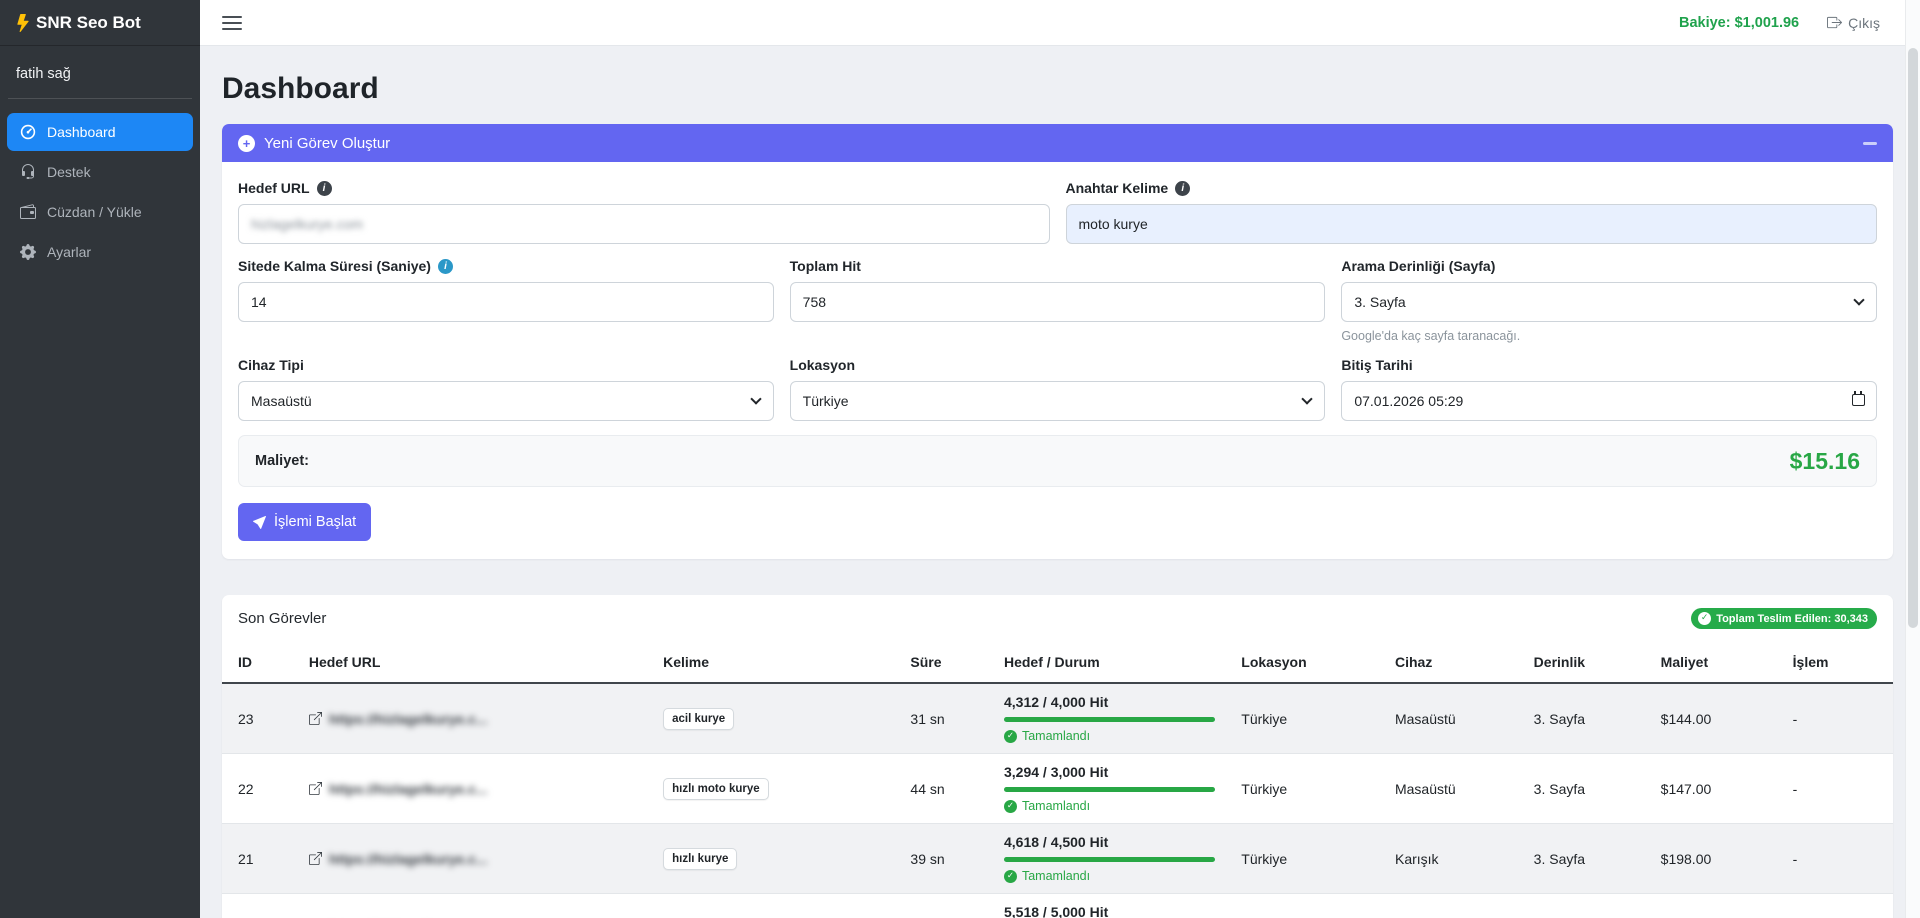 The image size is (1920, 918). I want to click on col-id: ID, so click(260, 663).